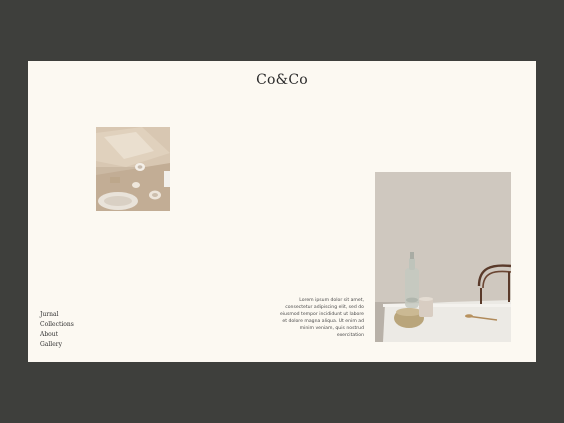 Image resolution: width=564 pixels, height=423 pixels. I want to click on main-nav: Jurnal Collections About Gallery, so click(57, 330).